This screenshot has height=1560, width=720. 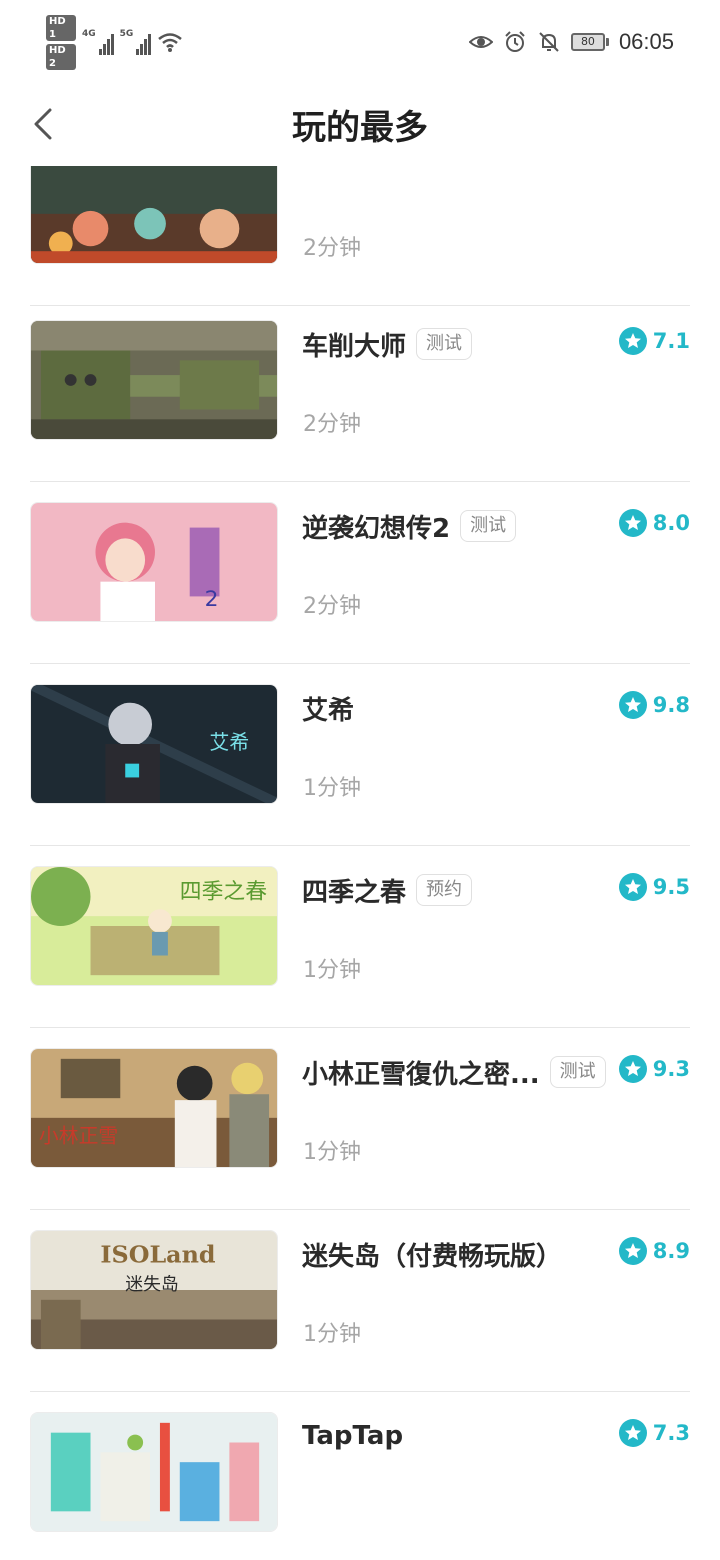 I want to click on rating: 8.9, so click(x=654, y=1251).